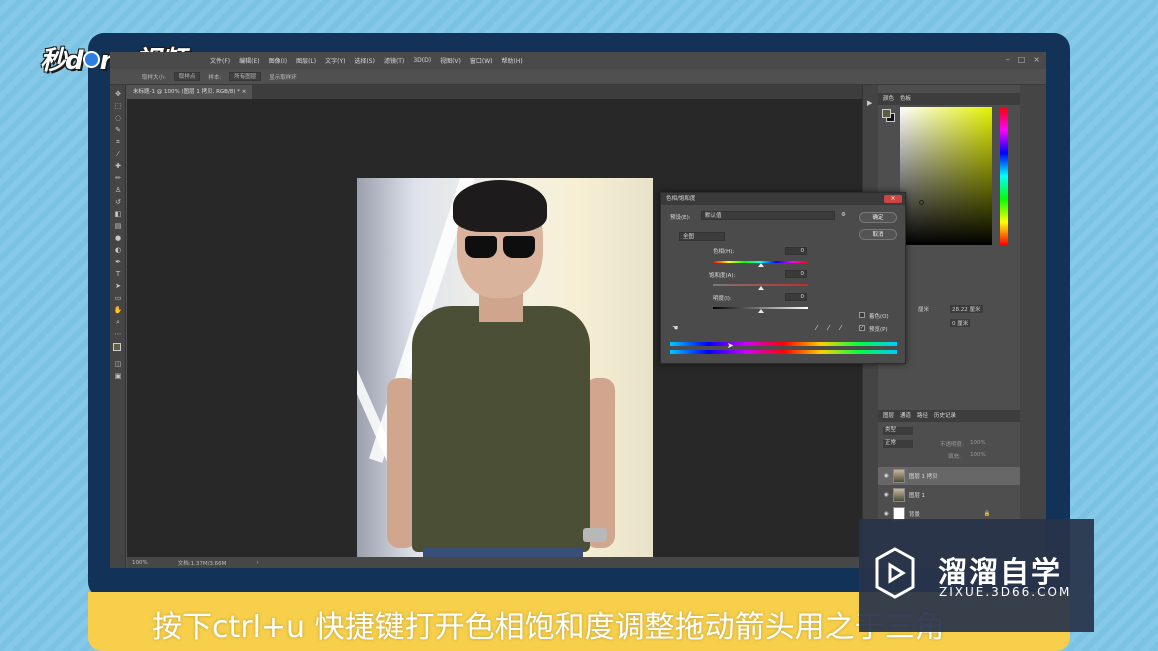 This screenshot has height=651, width=1158. I want to click on menu-layer: 图层(L), so click(306, 60).